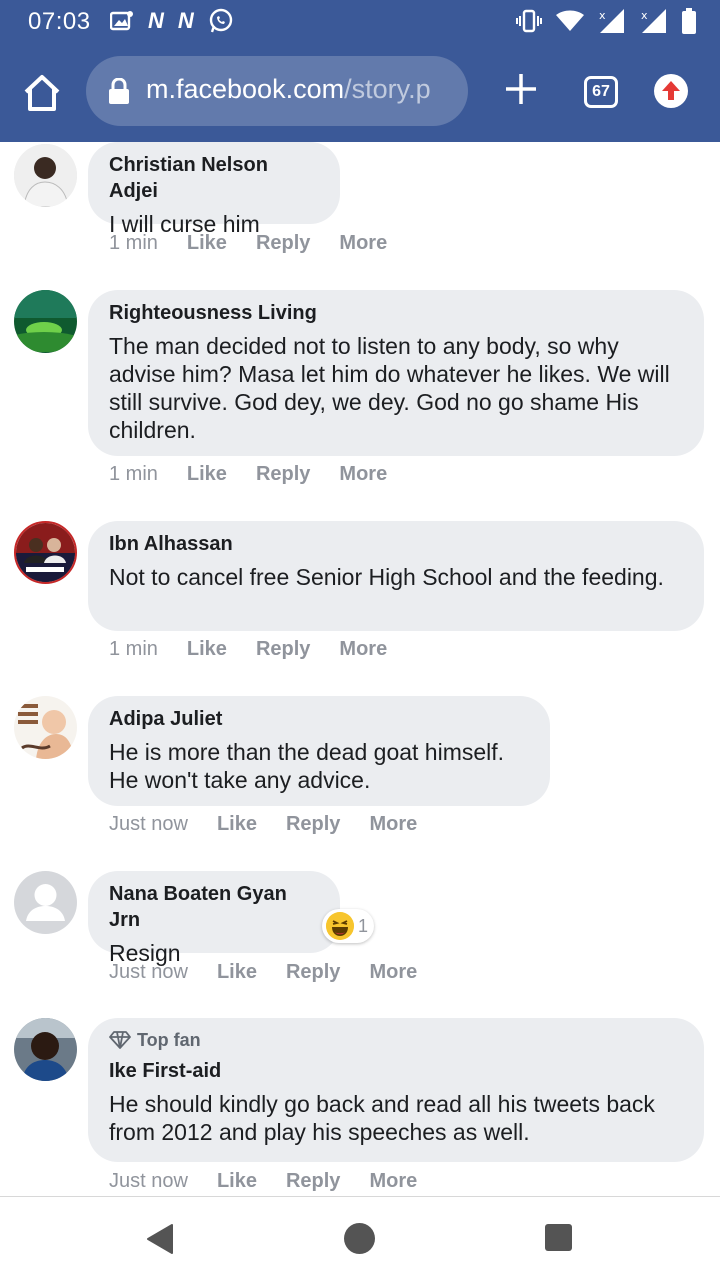 The image size is (720, 1280). I want to click on reaction-badge: 1, so click(348, 926).